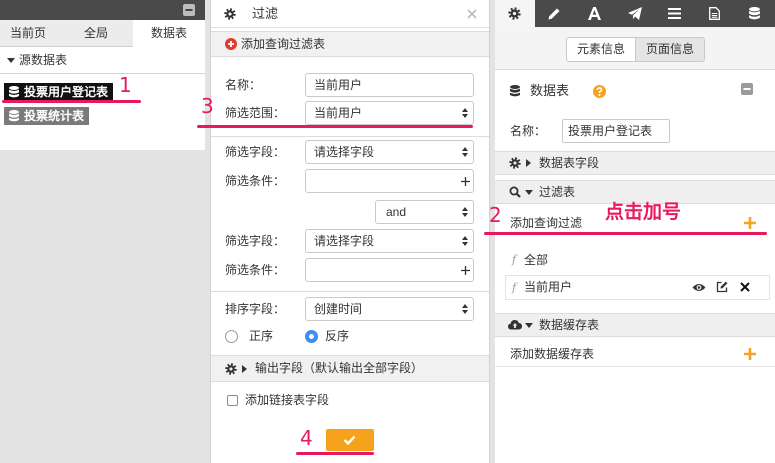  I want to click on page-info-tab: 页面信息, so click(670, 49).